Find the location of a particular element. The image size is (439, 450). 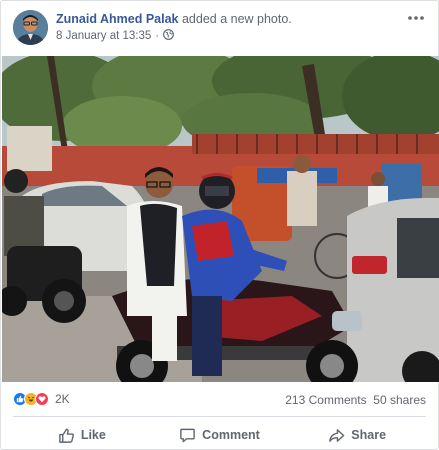

comment-label: Comment is located at coordinates (231, 435).